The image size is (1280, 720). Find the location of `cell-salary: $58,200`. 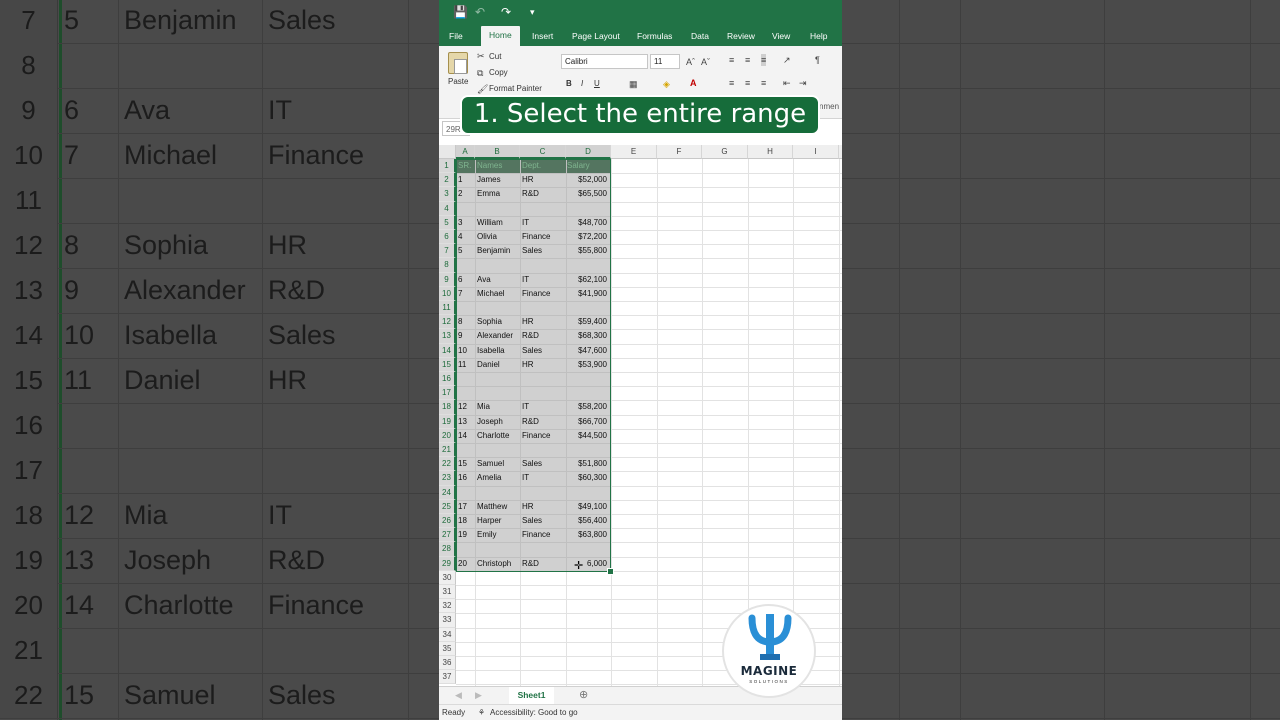

cell-salary: $58,200 is located at coordinates (587, 407).